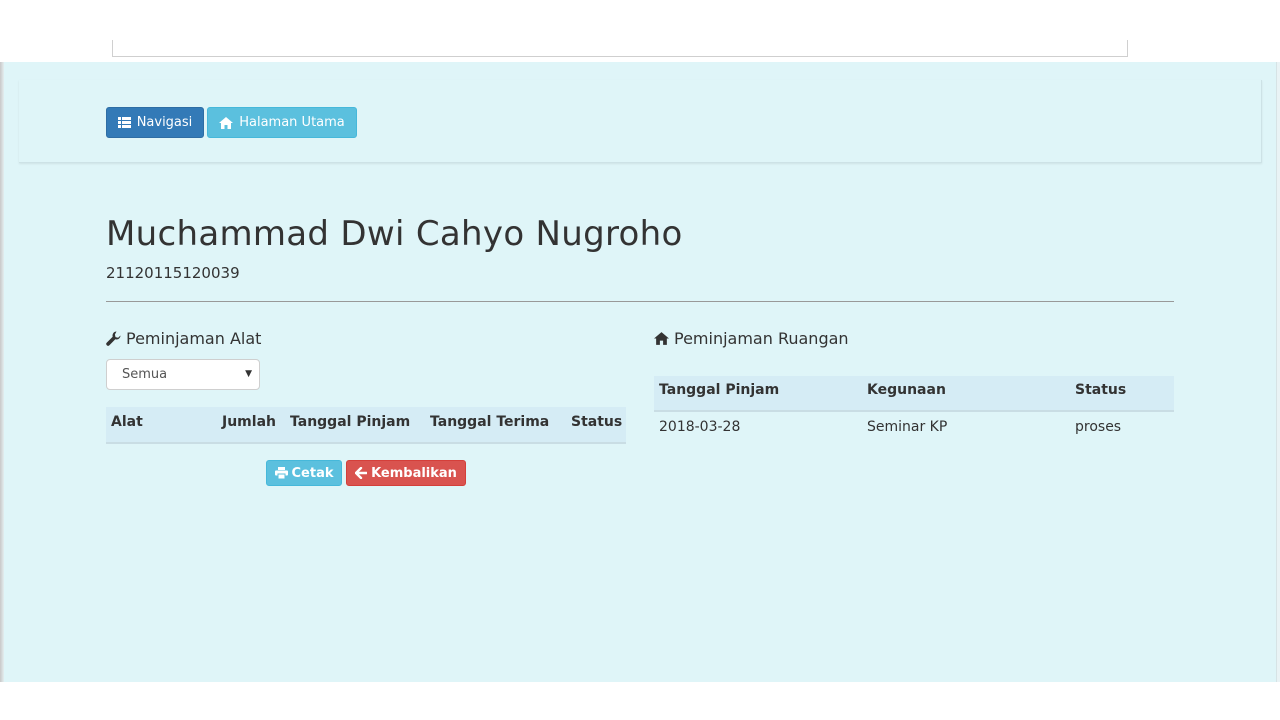  Describe the element at coordinates (249, 422) in the screenshot. I see `alat-col-jumlah: Jumlah` at that location.